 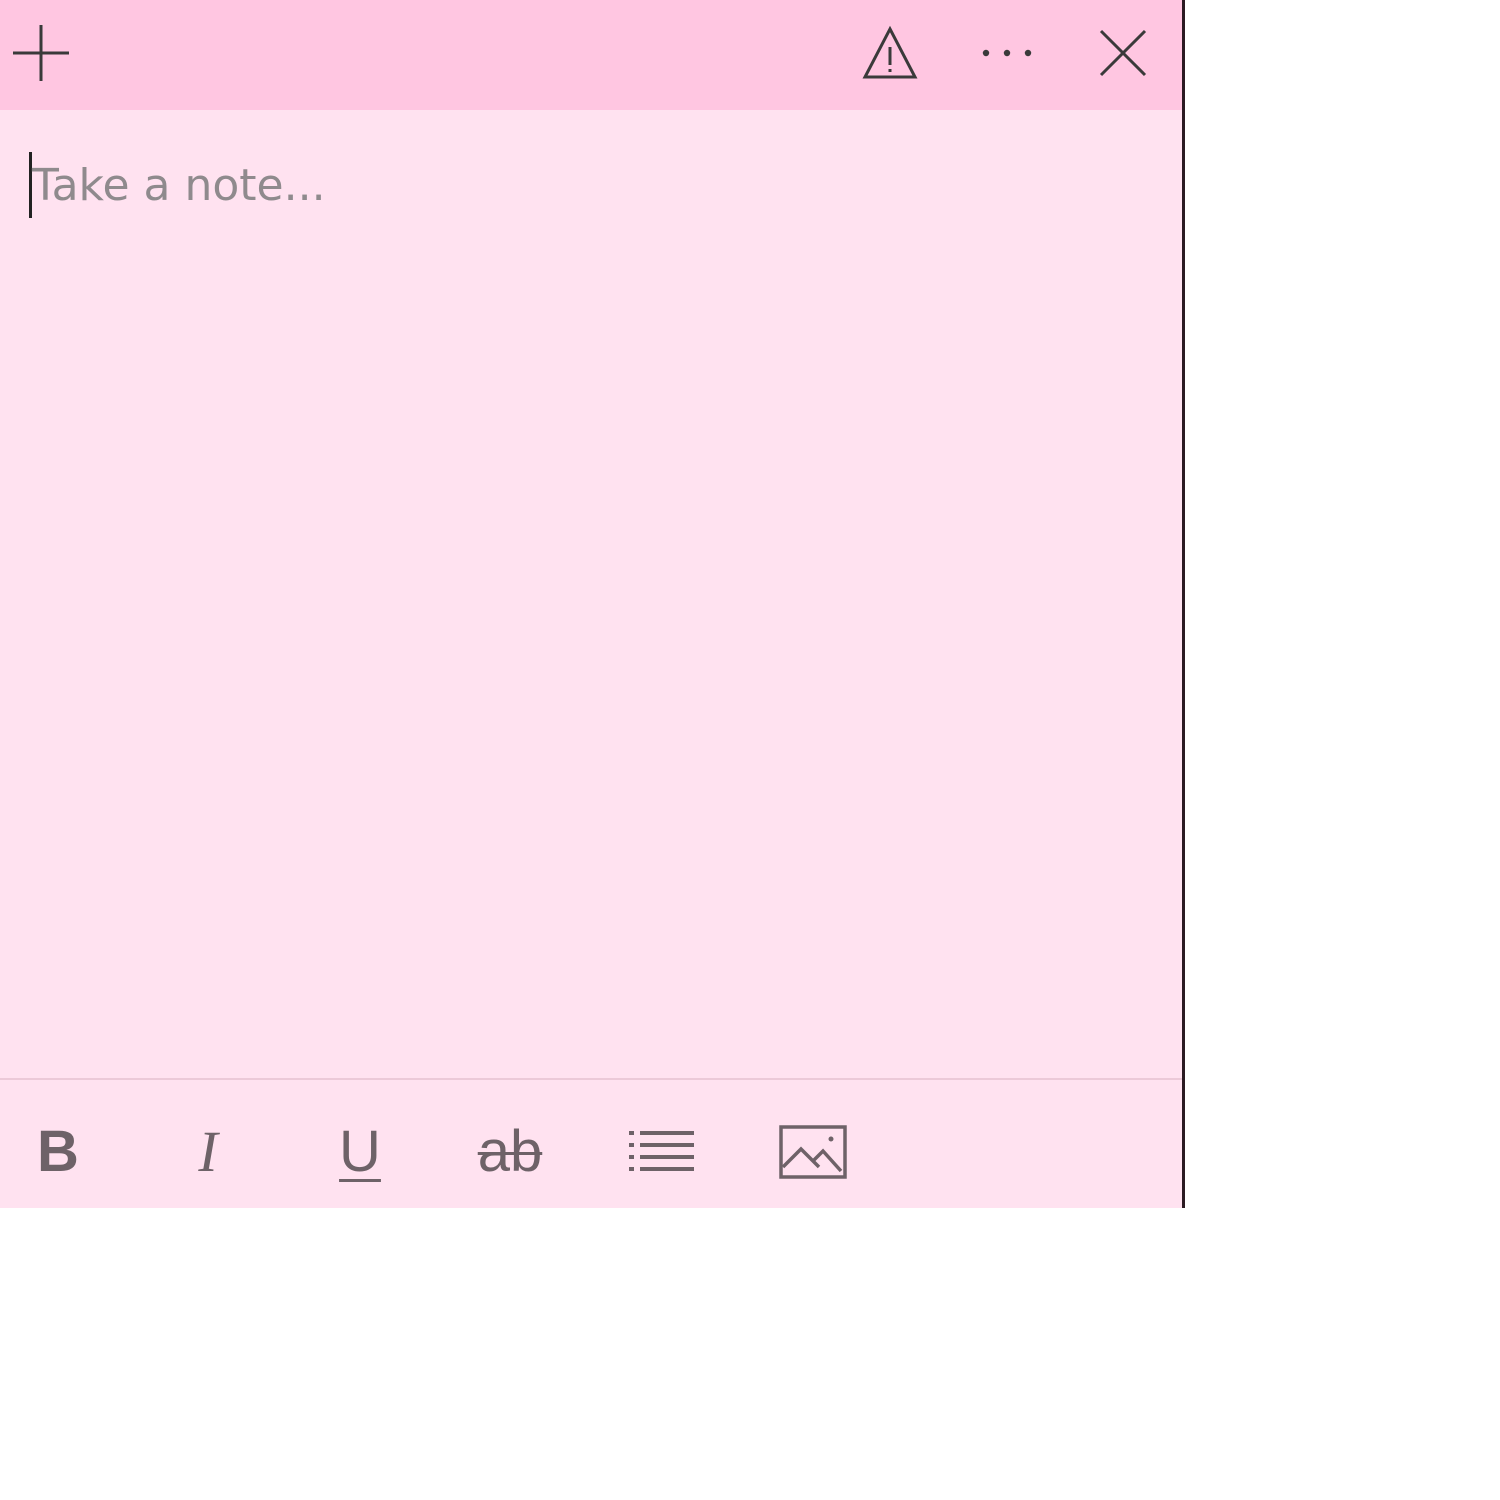 I want to click on title-bar, so click(x=591, y=55).